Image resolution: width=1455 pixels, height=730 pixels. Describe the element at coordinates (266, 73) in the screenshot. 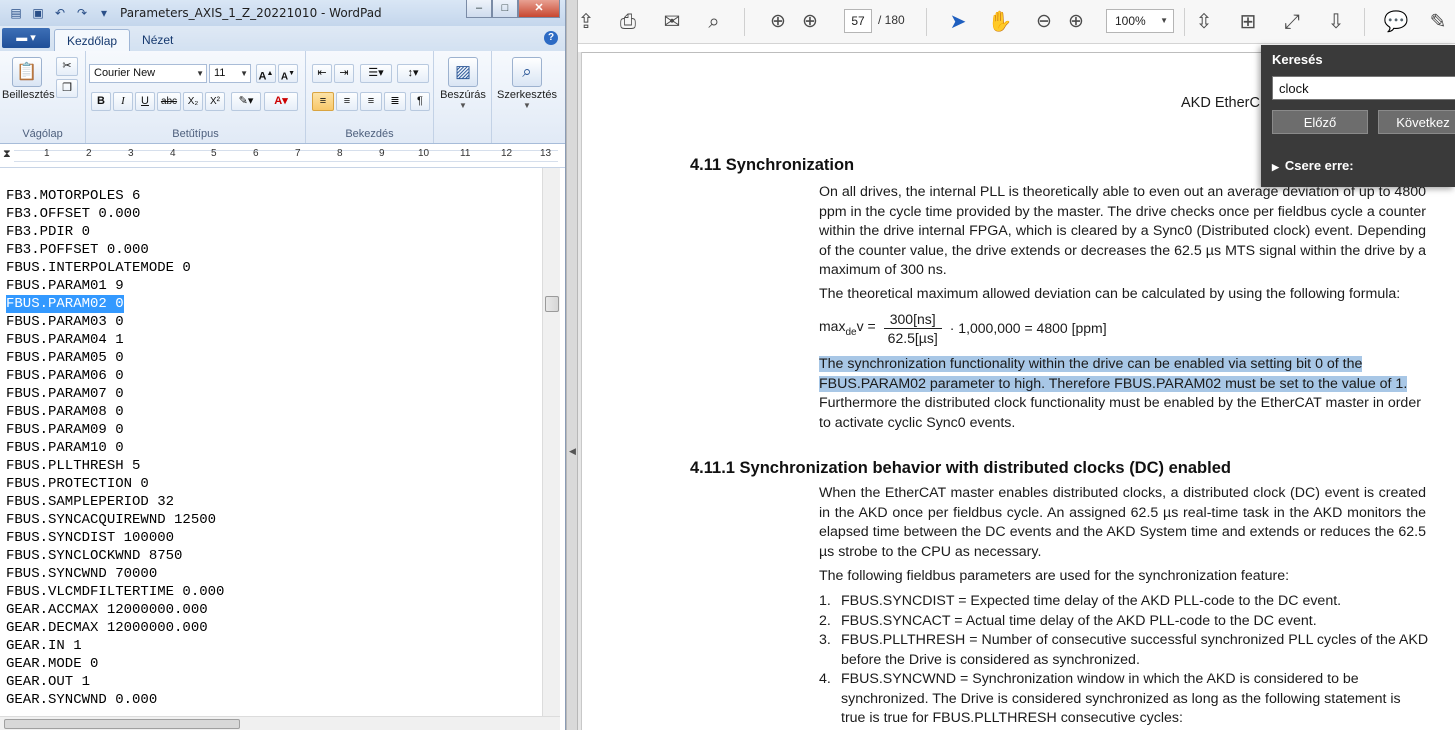

I see `grow-font-button: A▲` at that location.